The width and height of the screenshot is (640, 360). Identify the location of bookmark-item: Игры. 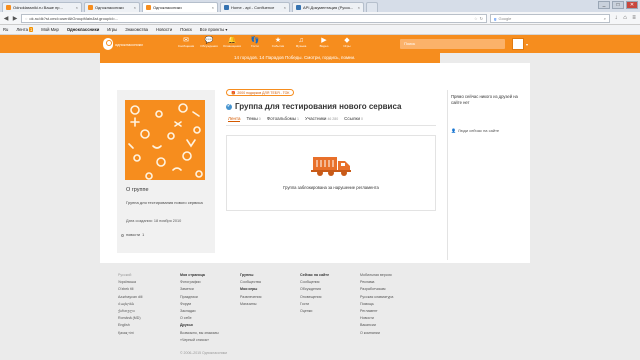
(112, 29).